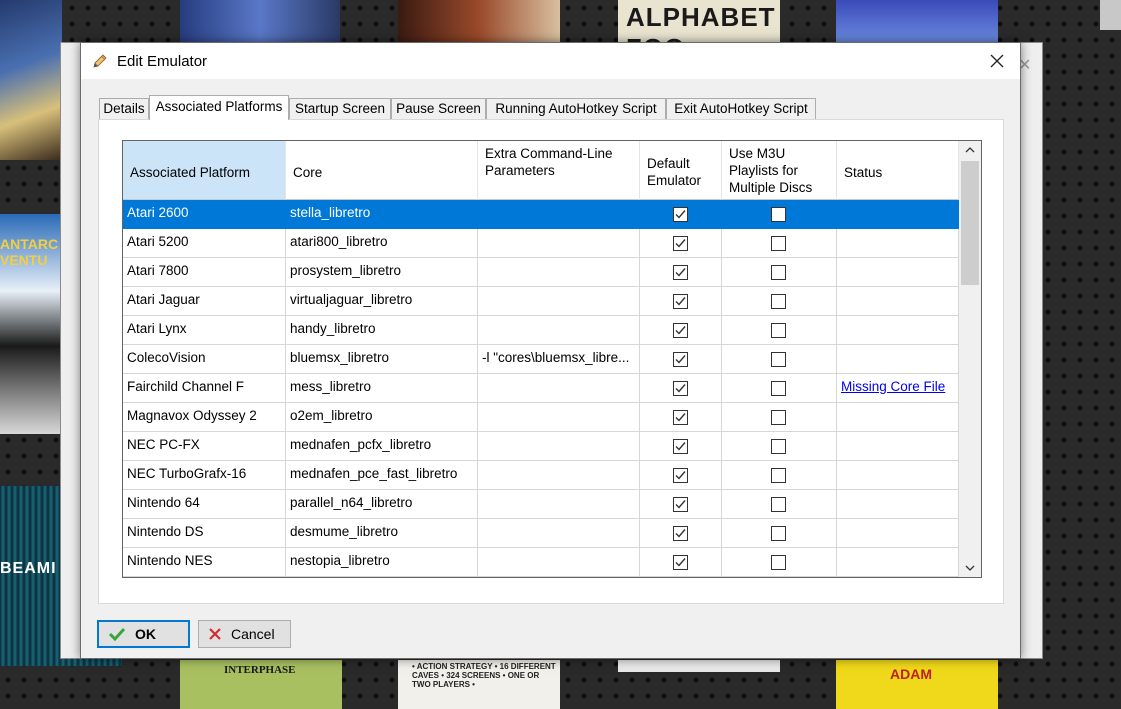 The height and width of the screenshot is (709, 1121). Describe the element at coordinates (970, 359) in the screenshot. I see `vertical-scrollbar` at that location.